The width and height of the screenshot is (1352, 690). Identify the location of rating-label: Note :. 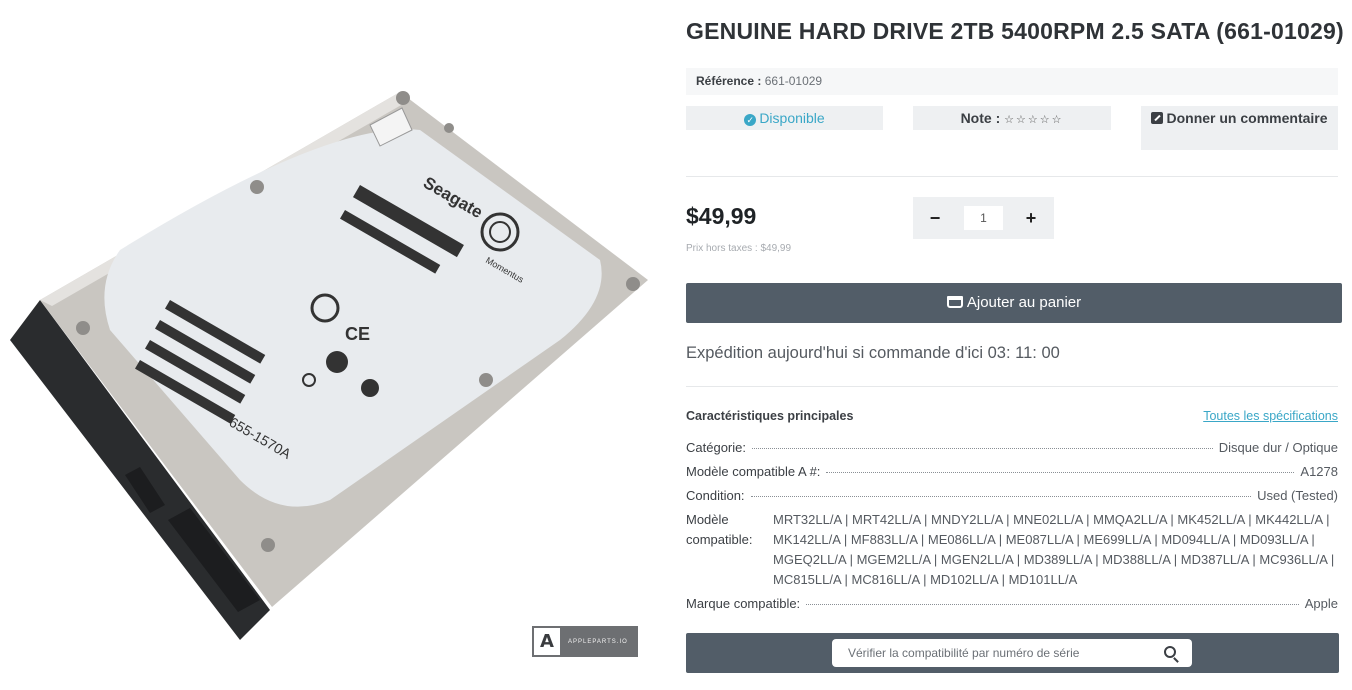
(980, 118).